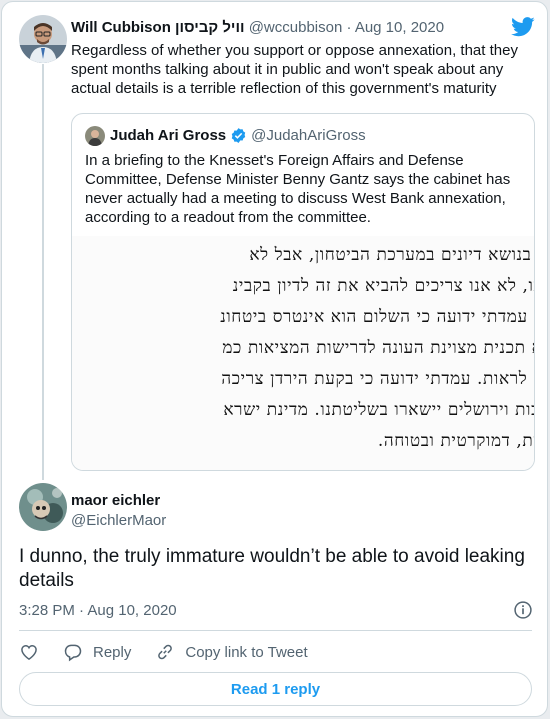 Image resolution: width=550 pixels, height=719 pixels. Describe the element at coordinates (455, 441) in the screenshot. I see `media-text-line: ה יהודית, דמוקרטית ובטוחה.` at that location.